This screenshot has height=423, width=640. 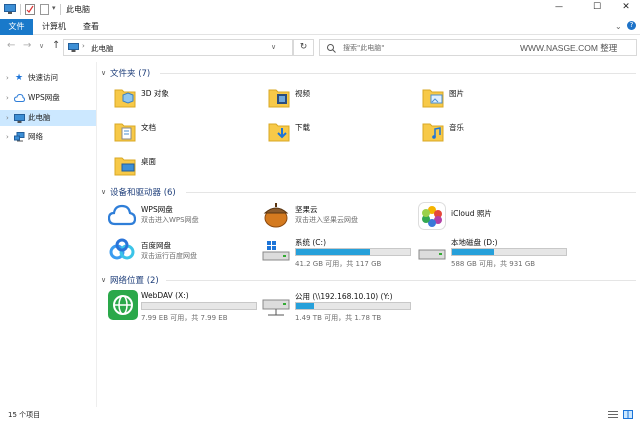 I want to click on large-icons-view-icon, so click(x=628, y=414).